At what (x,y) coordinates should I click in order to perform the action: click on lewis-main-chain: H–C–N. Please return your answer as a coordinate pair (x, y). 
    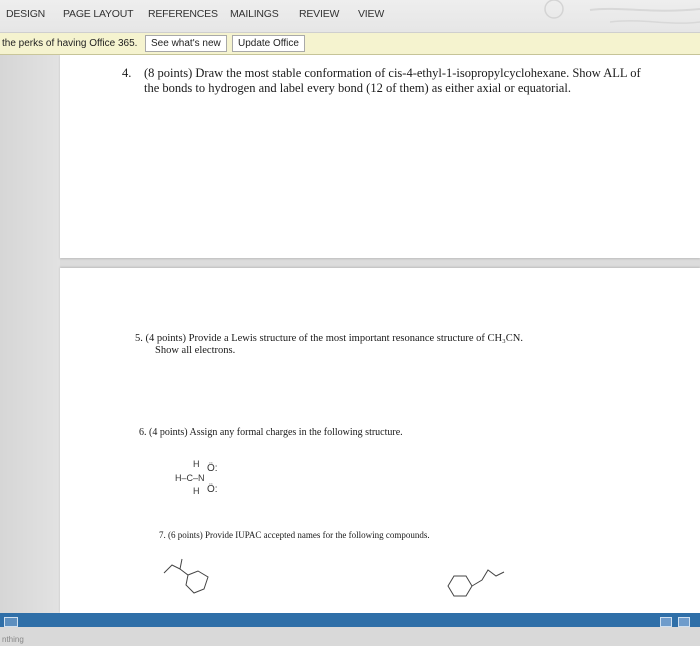
    Looking at the image, I should click on (190, 478).